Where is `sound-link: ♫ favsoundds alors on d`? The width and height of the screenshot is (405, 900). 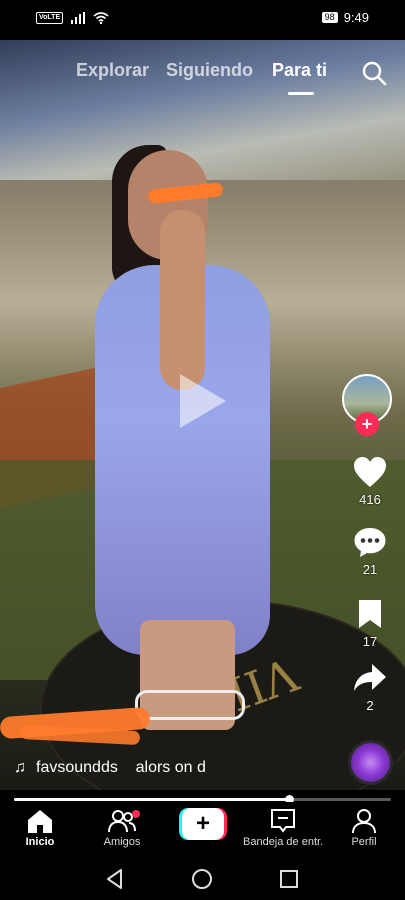 sound-link: ♫ favsoundds alors on d is located at coordinates (119, 768).